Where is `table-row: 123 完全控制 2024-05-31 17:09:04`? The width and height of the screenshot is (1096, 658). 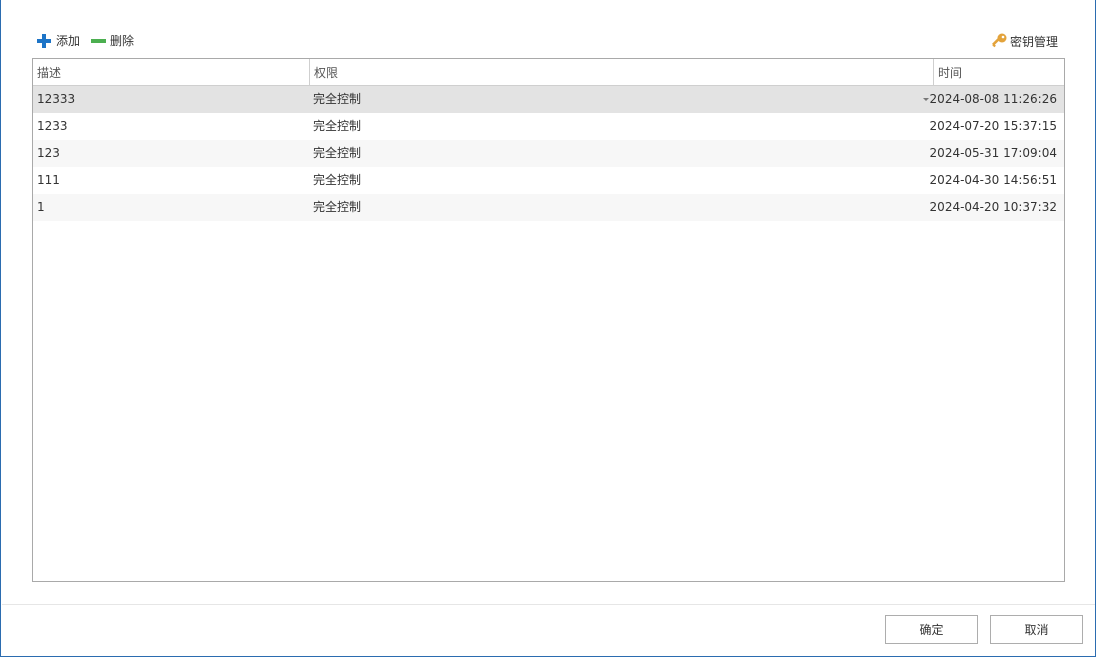 table-row: 123 完全控制 2024-05-31 17:09:04 is located at coordinates (548, 153).